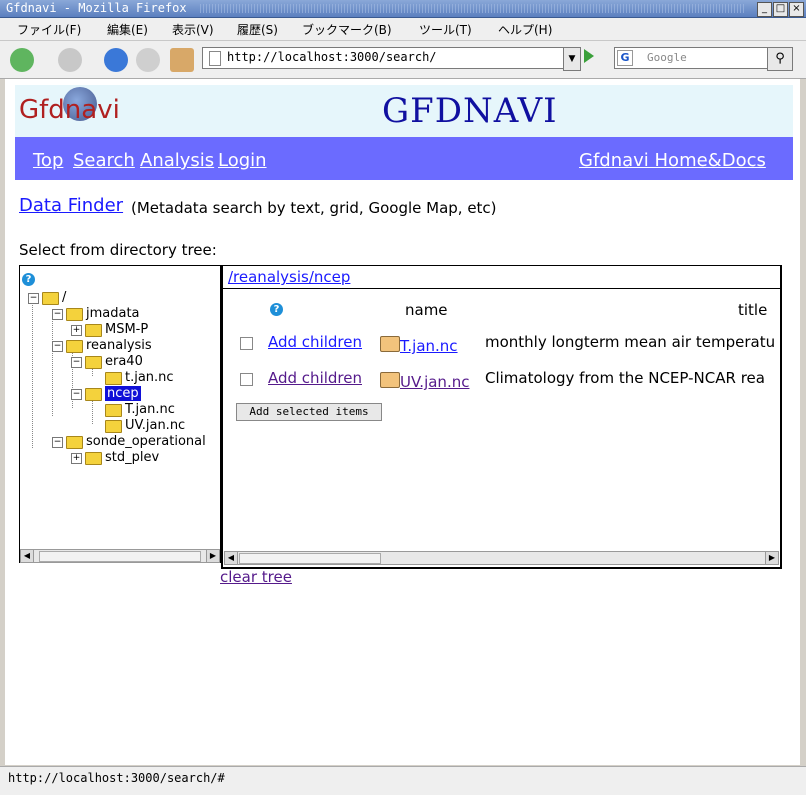  What do you see at coordinates (764, 9) in the screenshot?
I see `minimize-button: _` at bounding box center [764, 9].